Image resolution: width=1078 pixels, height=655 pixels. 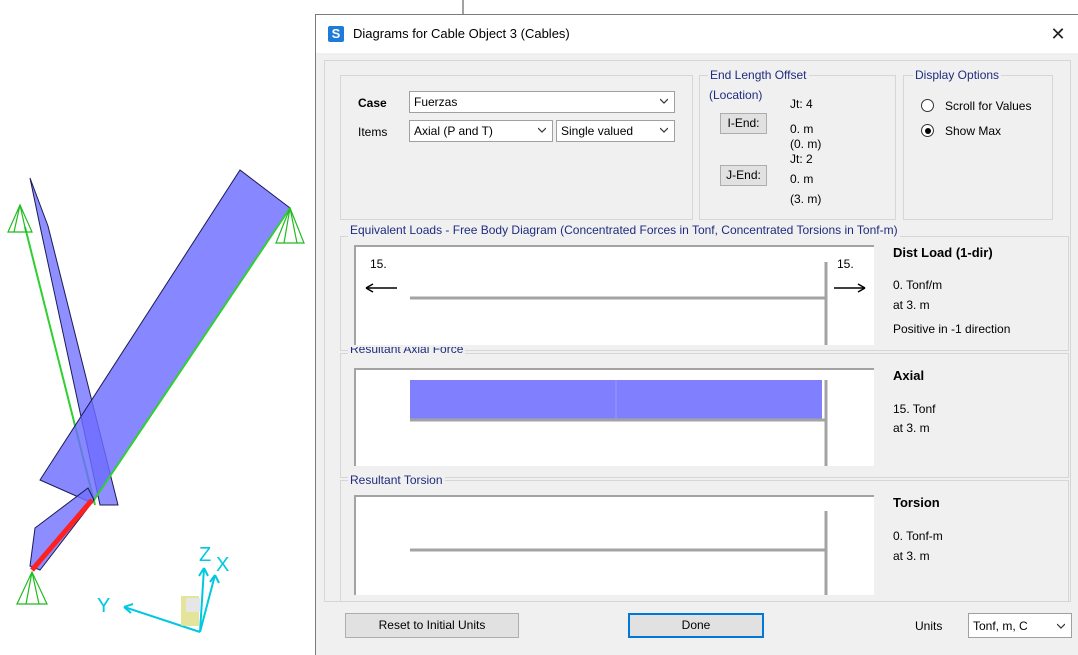 What do you see at coordinates (407, 351) in the screenshot?
I see `axial-title: Resultant Axial Force` at bounding box center [407, 351].